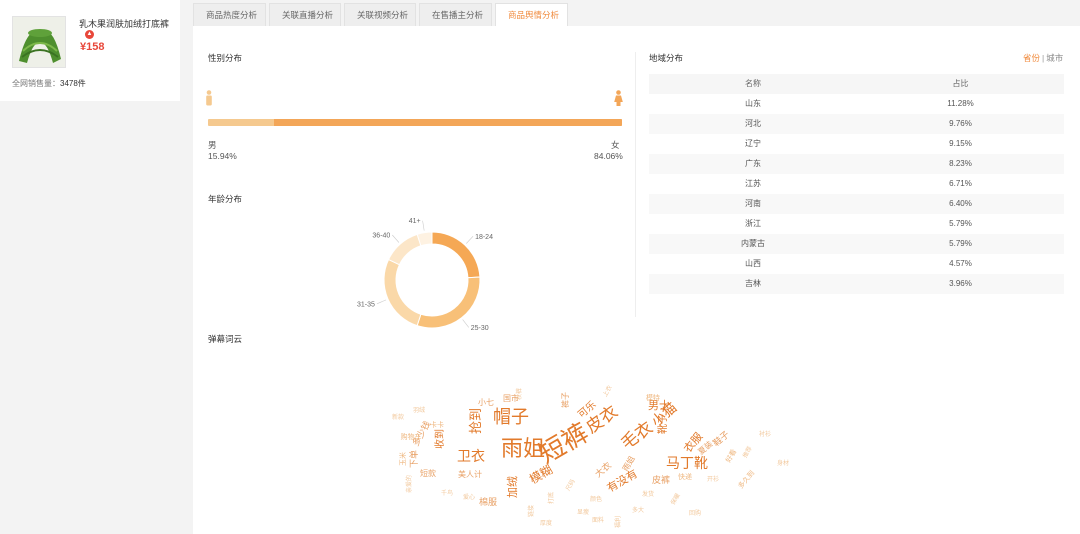 The width and height of the screenshot is (1080, 534). What do you see at coordinates (570, 485) in the screenshot?
I see `cloud-word: 尺码` at bounding box center [570, 485].